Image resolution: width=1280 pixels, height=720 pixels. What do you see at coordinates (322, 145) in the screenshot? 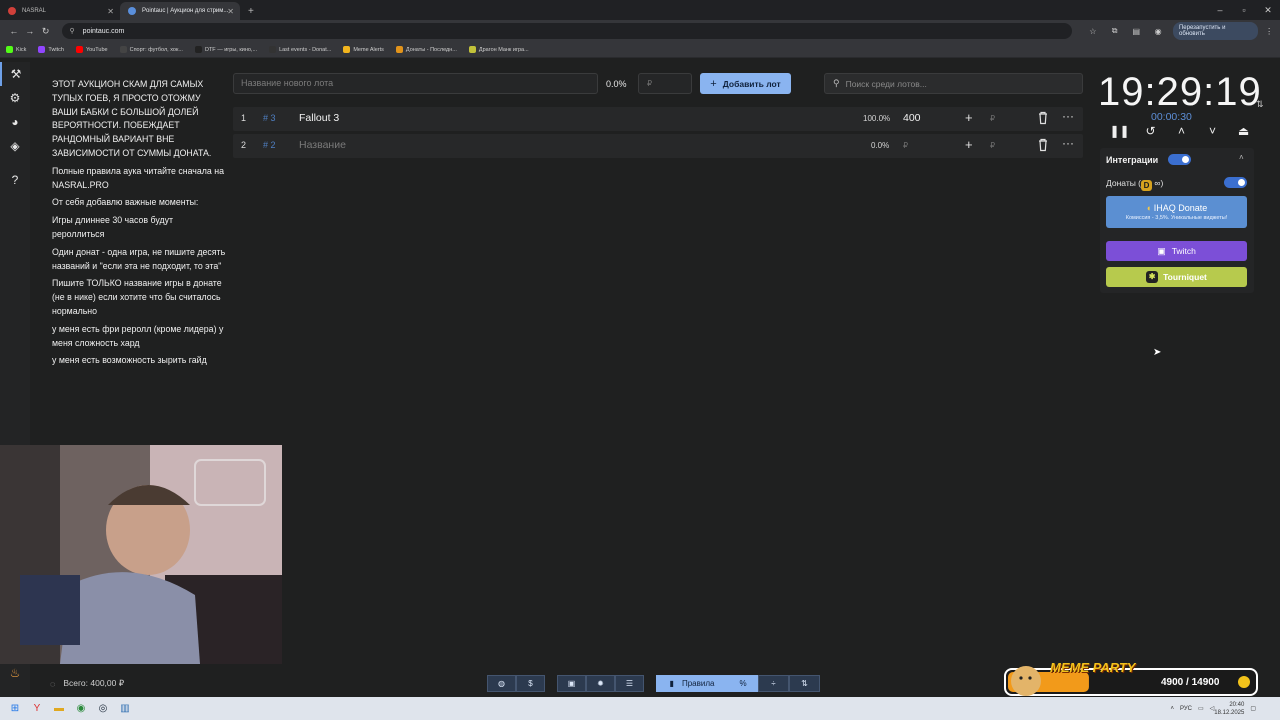
I see `lot-name: Название` at bounding box center [322, 145].